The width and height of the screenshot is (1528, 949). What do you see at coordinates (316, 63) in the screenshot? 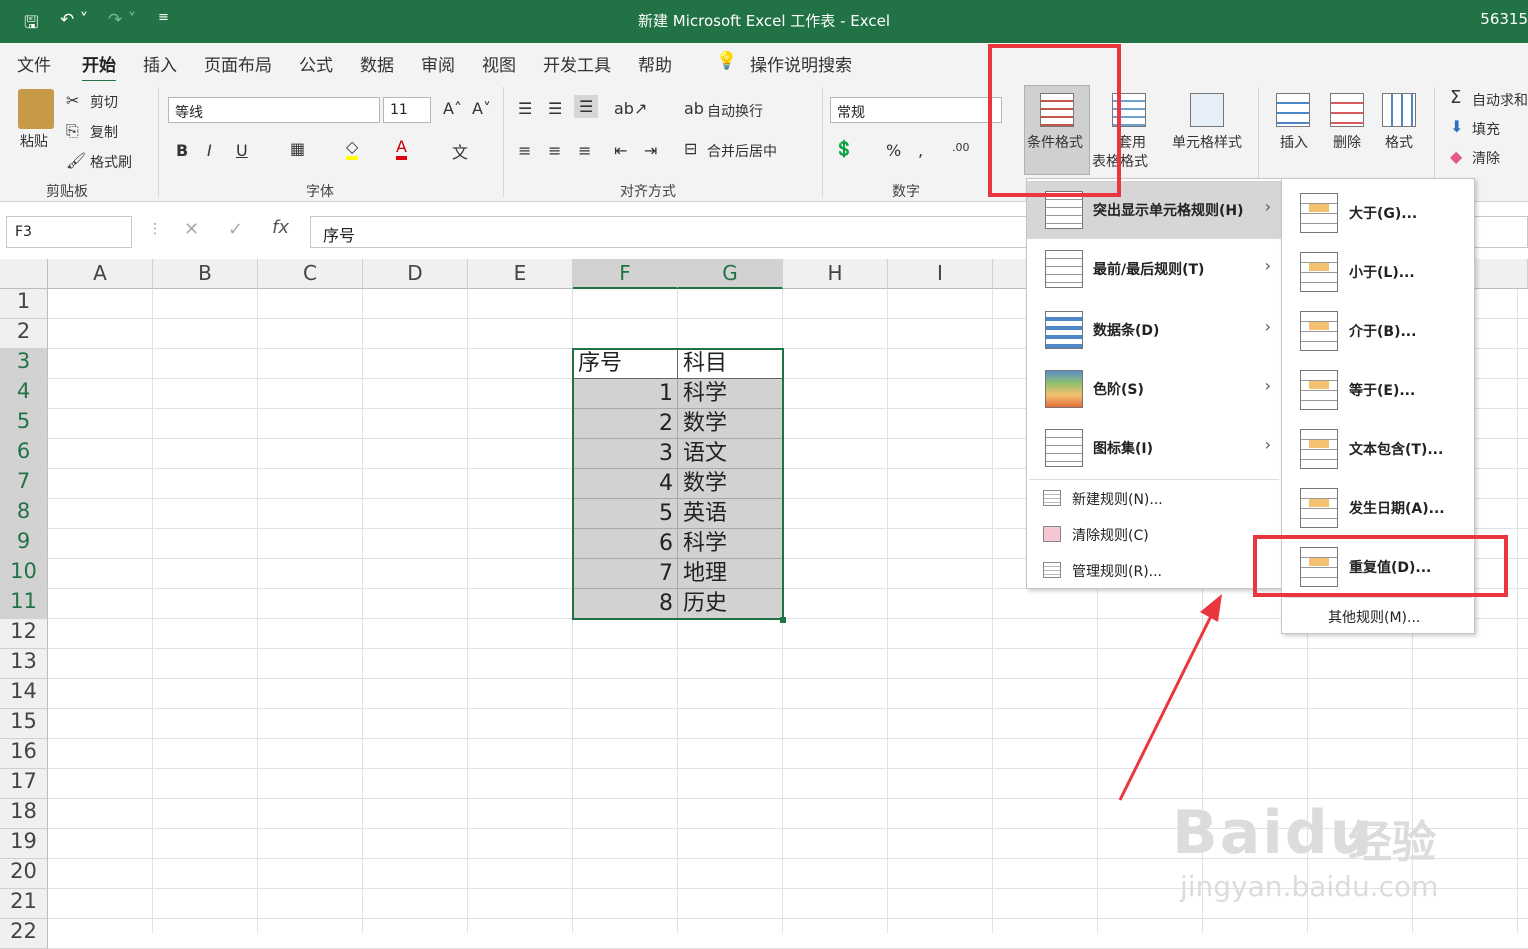
I see `tab-formulas: 公式` at bounding box center [316, 63].